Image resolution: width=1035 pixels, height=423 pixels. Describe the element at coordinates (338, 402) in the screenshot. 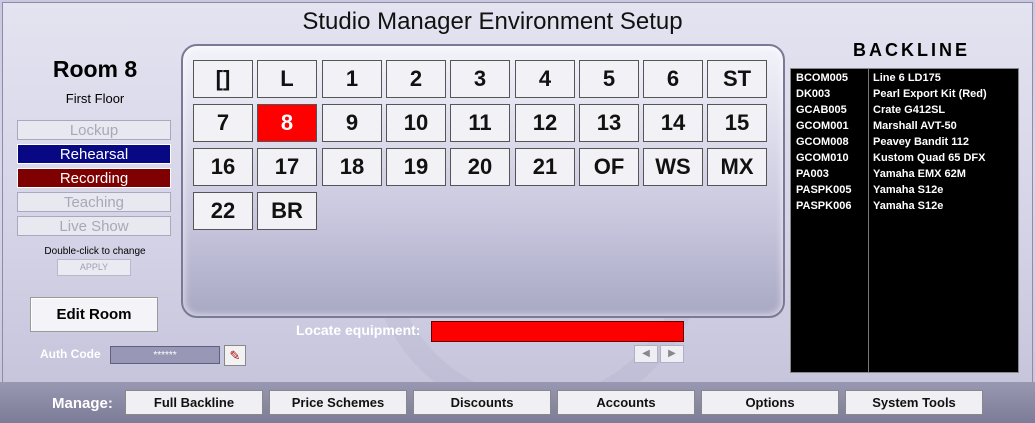

I see `price-schemes-button: Price Schemes` at that location.